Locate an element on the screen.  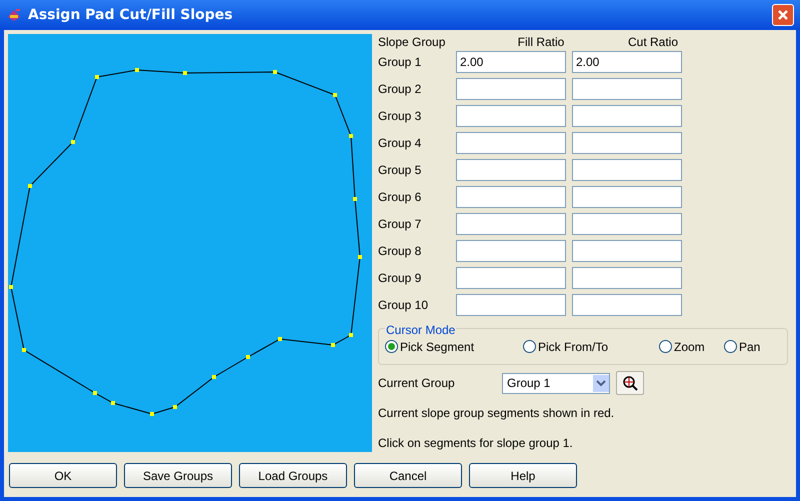
row-label: Group 10 is located at coordinates (404, 305).